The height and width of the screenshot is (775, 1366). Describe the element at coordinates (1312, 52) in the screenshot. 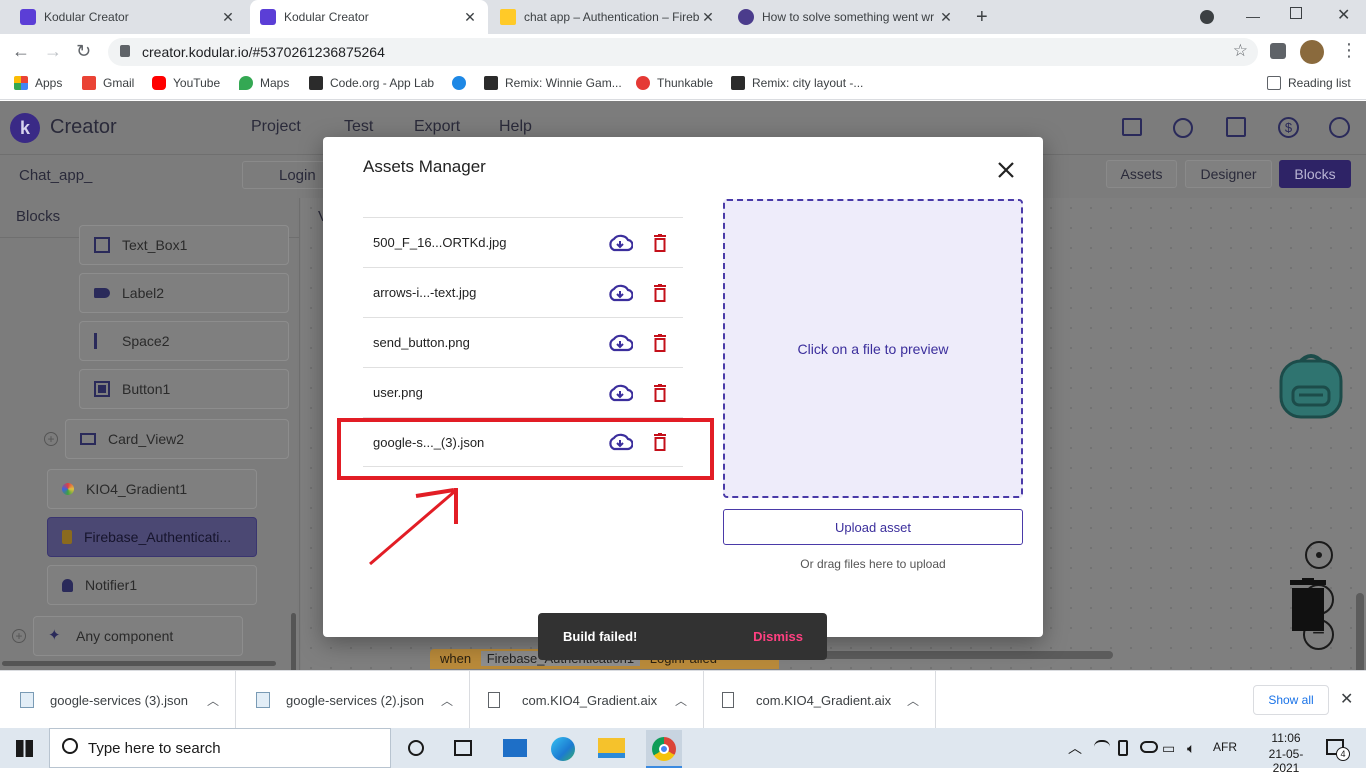

I see `profile-avatar` at that location.